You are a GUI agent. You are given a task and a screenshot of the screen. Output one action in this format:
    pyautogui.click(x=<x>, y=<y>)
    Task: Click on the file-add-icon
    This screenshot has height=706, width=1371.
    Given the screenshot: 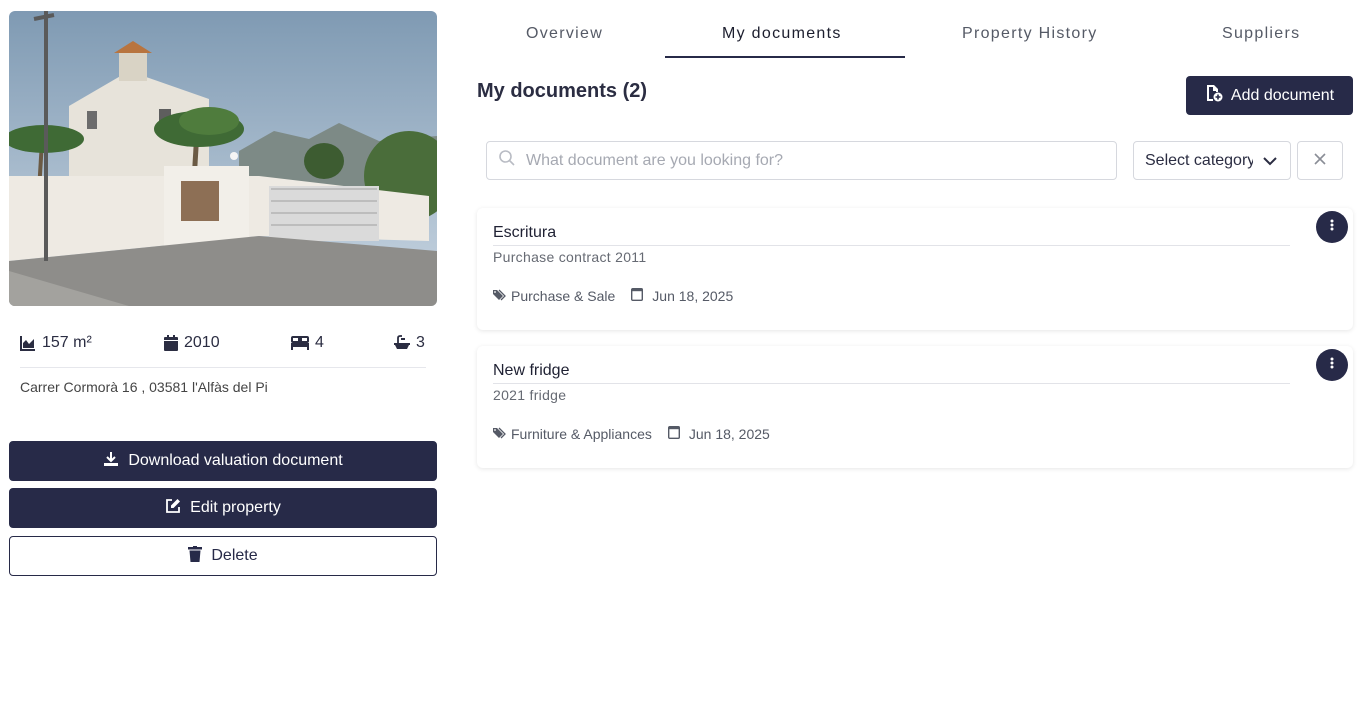 What is the action you would take?
    pyautogui.click(x=1214, y=95)
    